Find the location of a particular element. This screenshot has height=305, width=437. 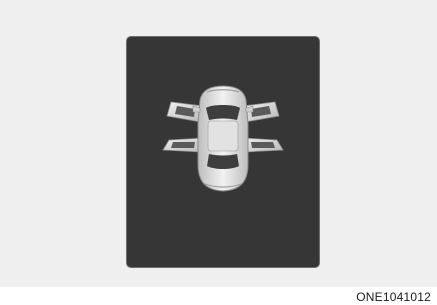

figure-code: ONE1041012 is located at coordinates (393, 297).